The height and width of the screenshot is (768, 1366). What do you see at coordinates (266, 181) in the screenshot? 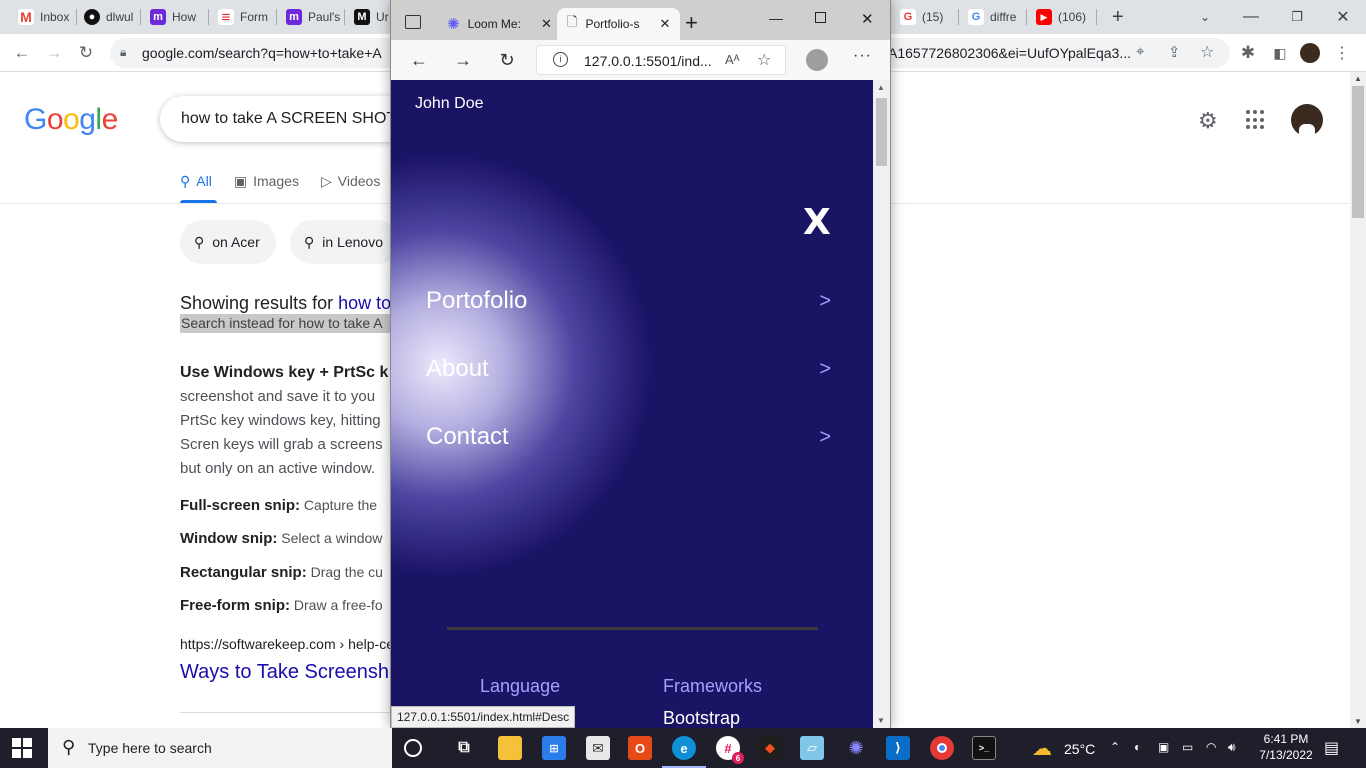
I see `tab-images: ▣ Images` at bounding box center [266, 181].